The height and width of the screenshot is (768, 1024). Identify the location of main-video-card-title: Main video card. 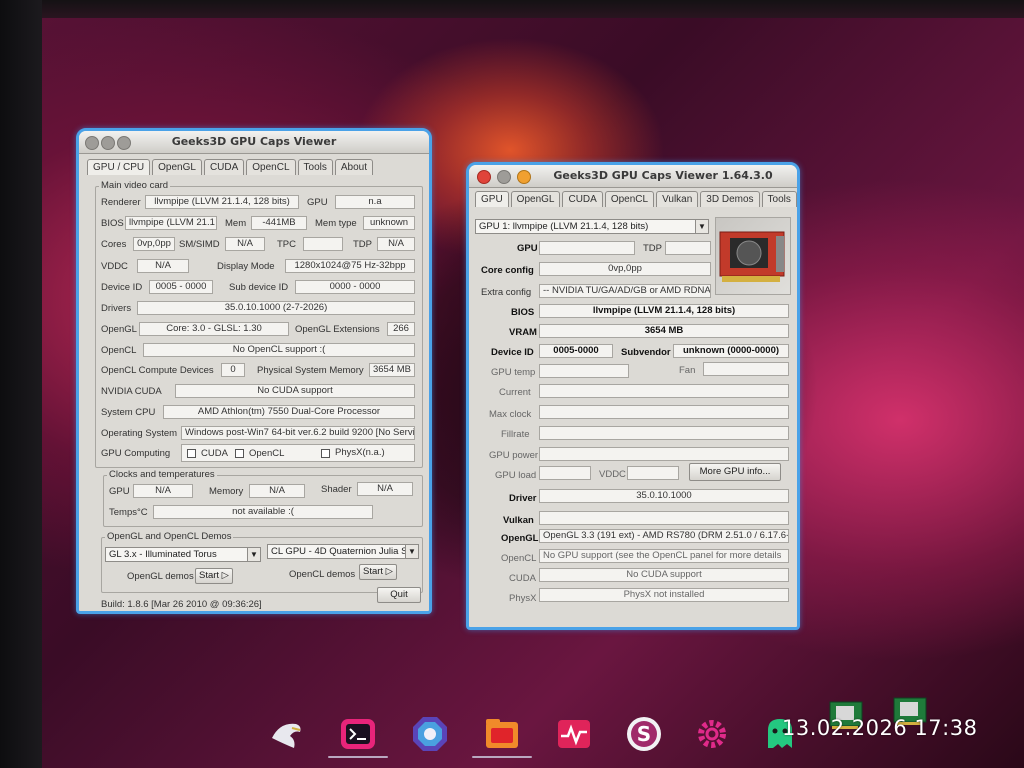
(135, 185).